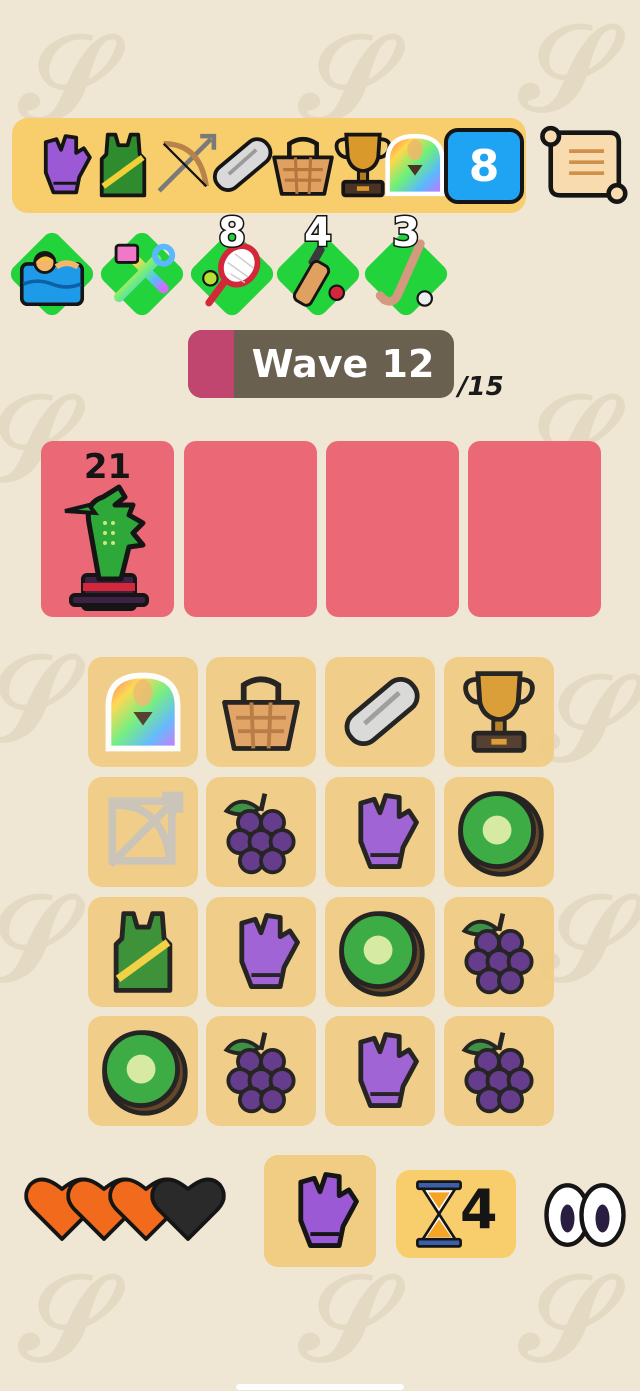 Image resolution: width=640 pixels, height=1391 pixels. What do you see at coordinates (318, 264) in the screenshot?
I see `perk-cricket: 4` at bounding box center [318, 264].